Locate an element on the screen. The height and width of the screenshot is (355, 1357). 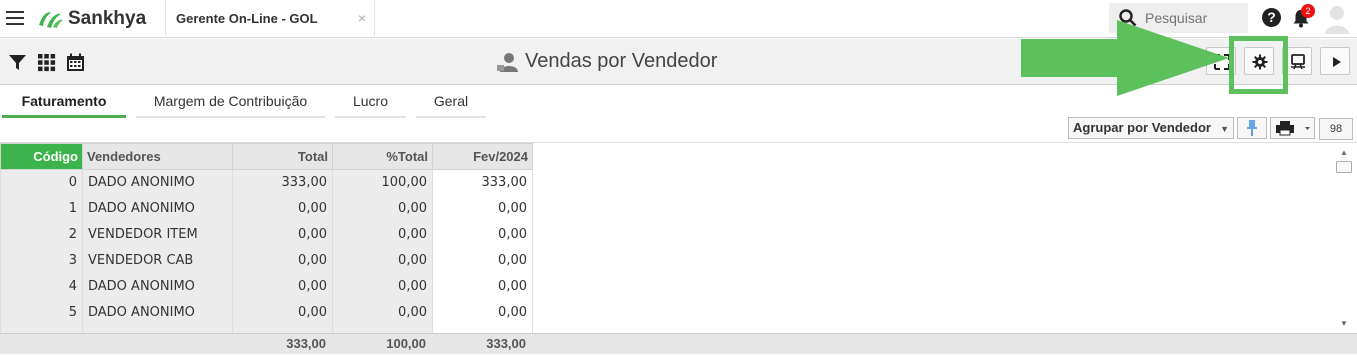
cell-codigo: 5 is located at coordinates (41, 312).